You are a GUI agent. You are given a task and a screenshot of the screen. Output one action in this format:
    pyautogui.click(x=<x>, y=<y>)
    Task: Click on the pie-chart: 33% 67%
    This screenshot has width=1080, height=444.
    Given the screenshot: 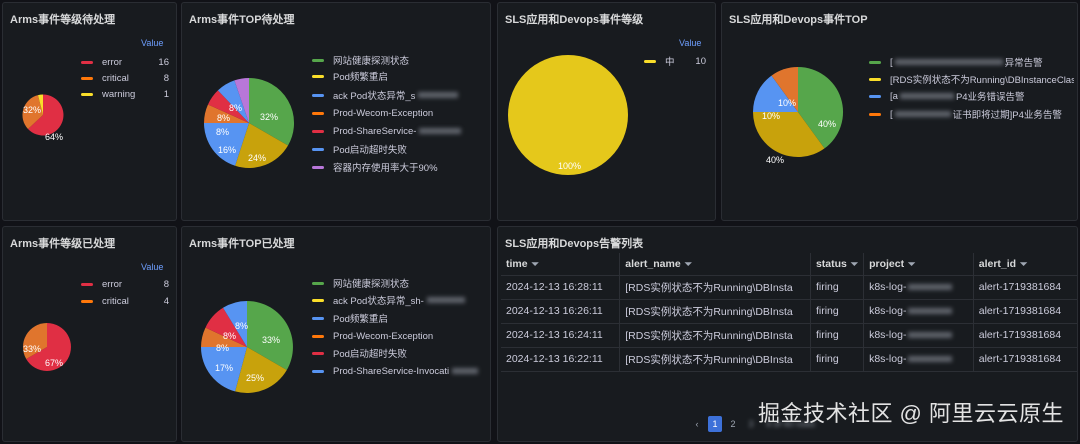 What is the action you would take?
    pyautogui.click(x=46, y=347)
    